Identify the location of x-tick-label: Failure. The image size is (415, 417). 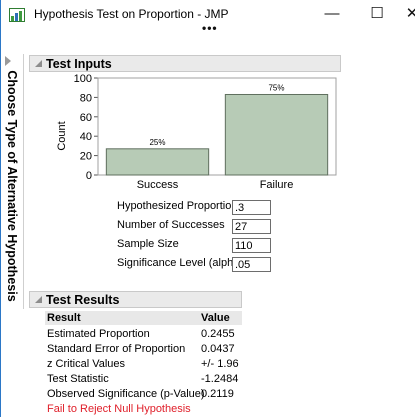
(277, 185).